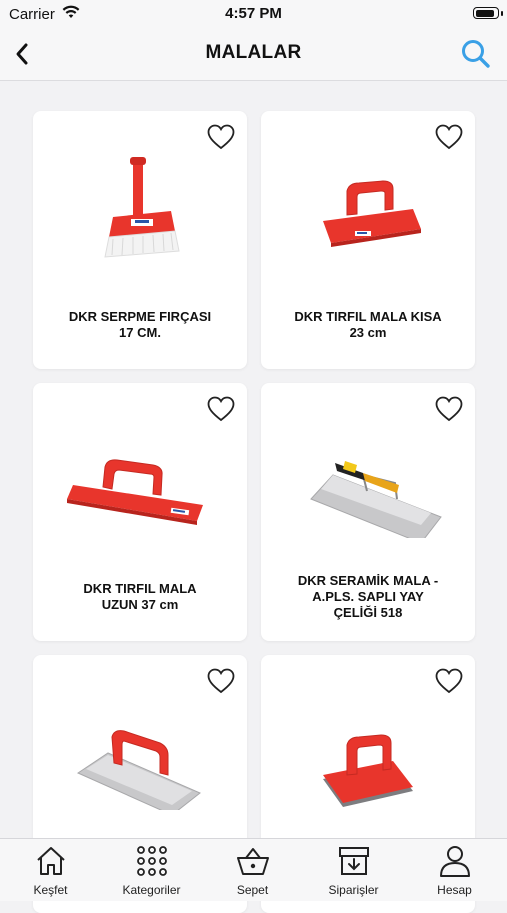 Image resolution: width=507 pixels, height=913 pixels. Describe the element at coordinates (252, 890) in the screenshot. I see `tab-label: Sepet` at that location.